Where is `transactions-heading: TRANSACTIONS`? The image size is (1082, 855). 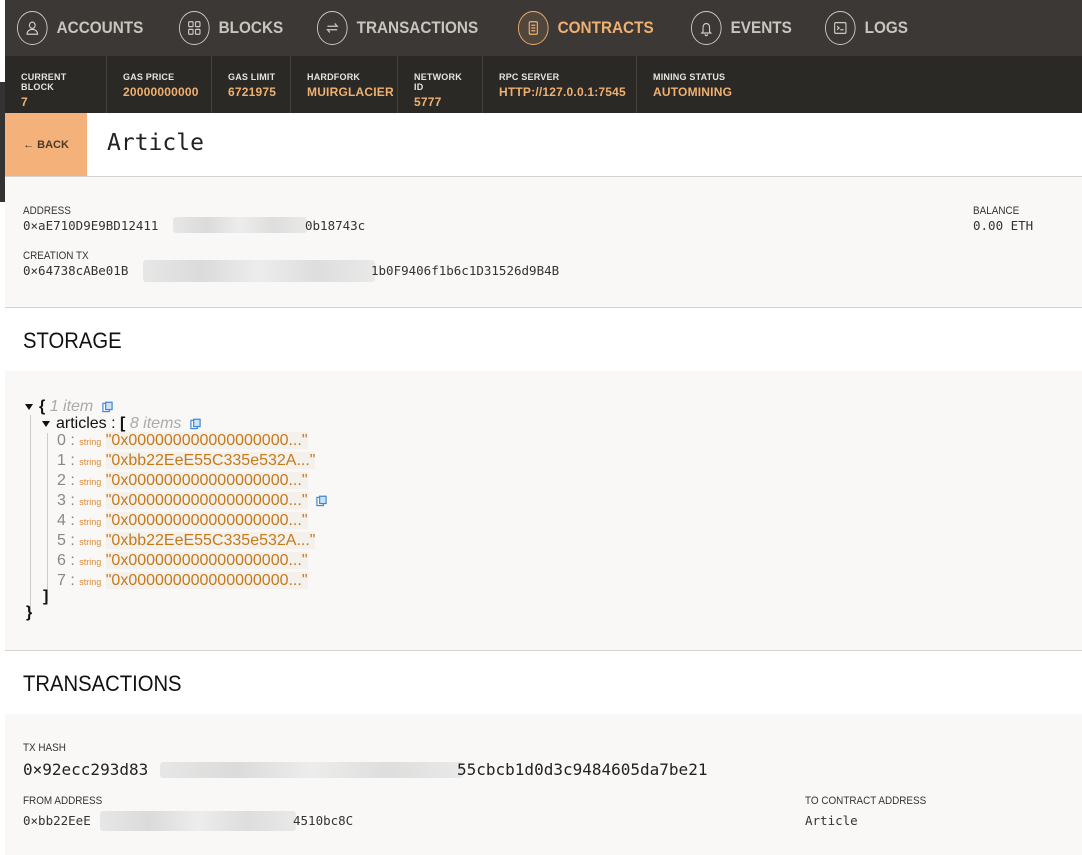 transactions-heading: TRANSACTIONS is located at coordinates (102, 683).